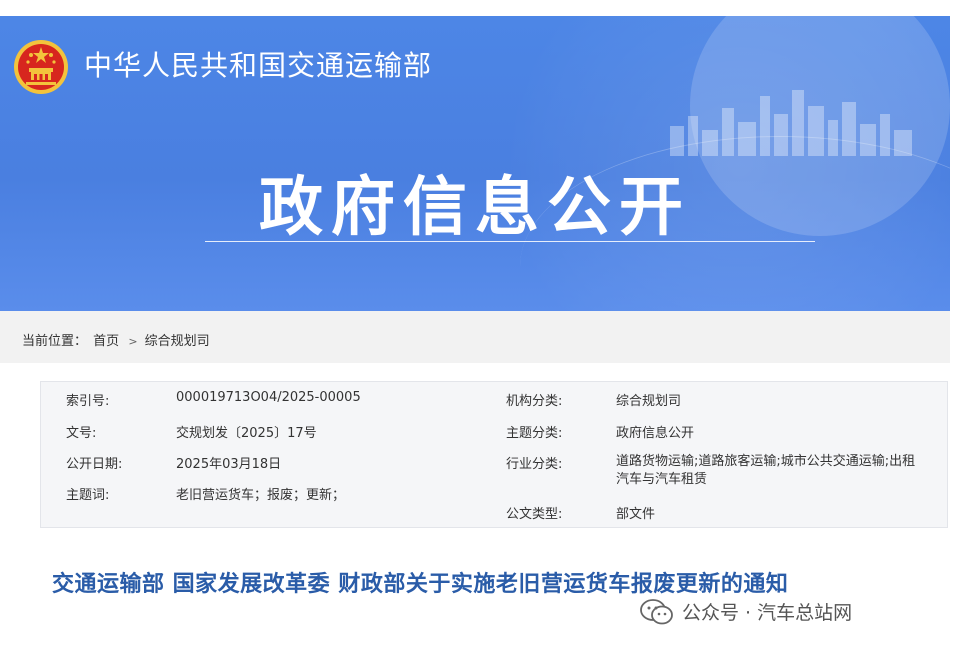 The image size is (960, 654). What do you see at coordinates (534, 514) in the screenshot?
I see `document-type-label: 公文类型:` at bounding box center [534, 514].